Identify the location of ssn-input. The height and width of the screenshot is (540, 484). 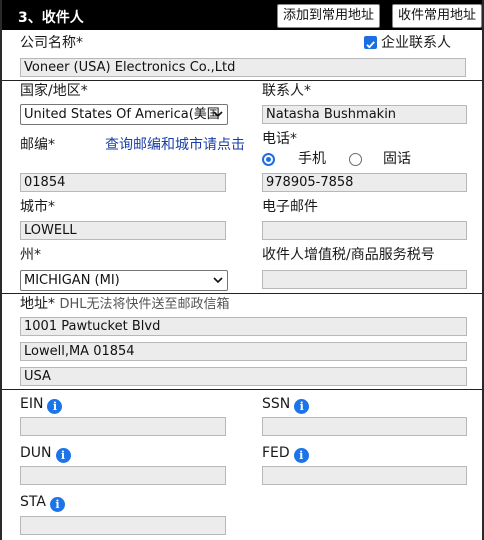
(364, 426).